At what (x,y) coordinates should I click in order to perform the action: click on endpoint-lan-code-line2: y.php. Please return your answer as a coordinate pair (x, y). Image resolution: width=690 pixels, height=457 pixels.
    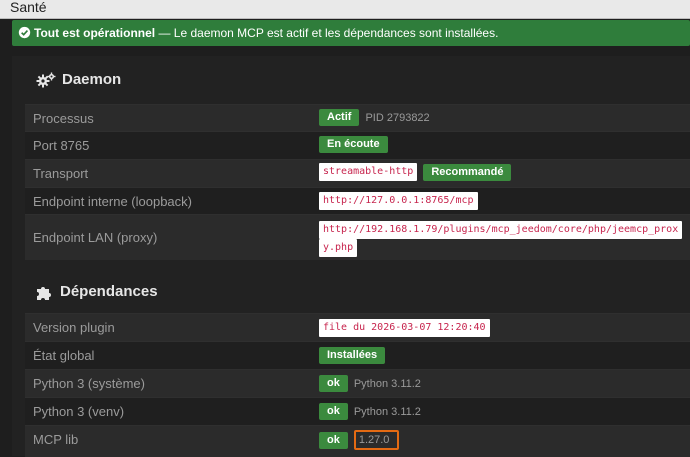
    Looking at the image, I should click on (338, 248).